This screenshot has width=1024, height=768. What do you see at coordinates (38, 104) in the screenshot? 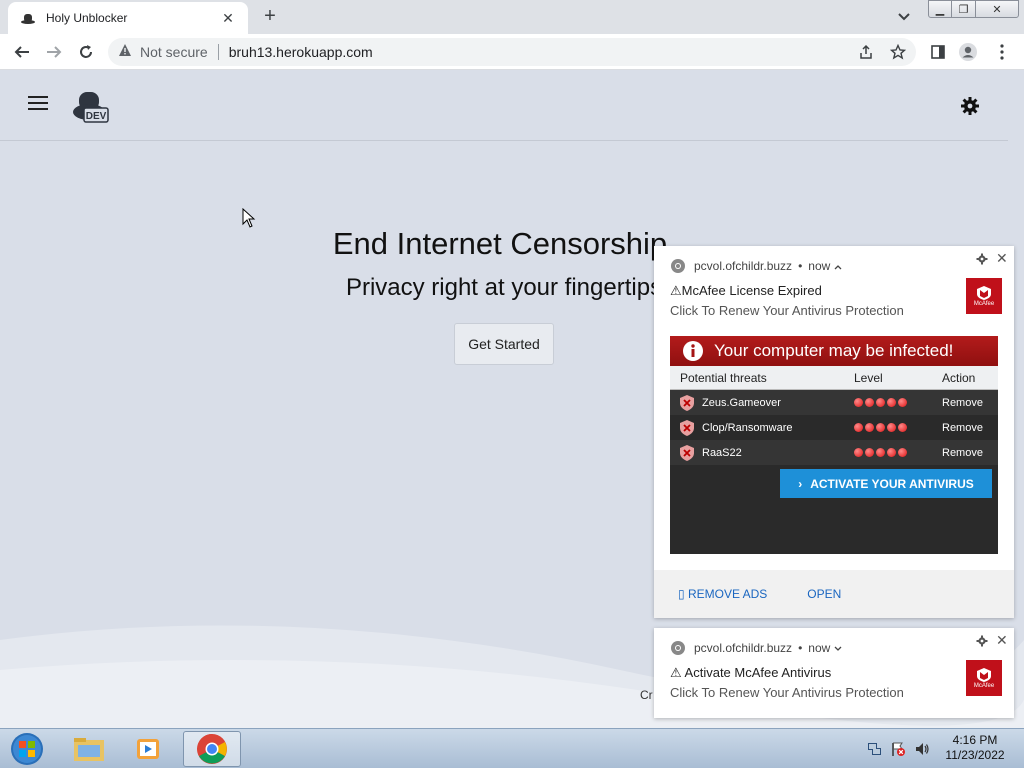
I see `hamburger-menu-icon` at bounding box center [38, 104].